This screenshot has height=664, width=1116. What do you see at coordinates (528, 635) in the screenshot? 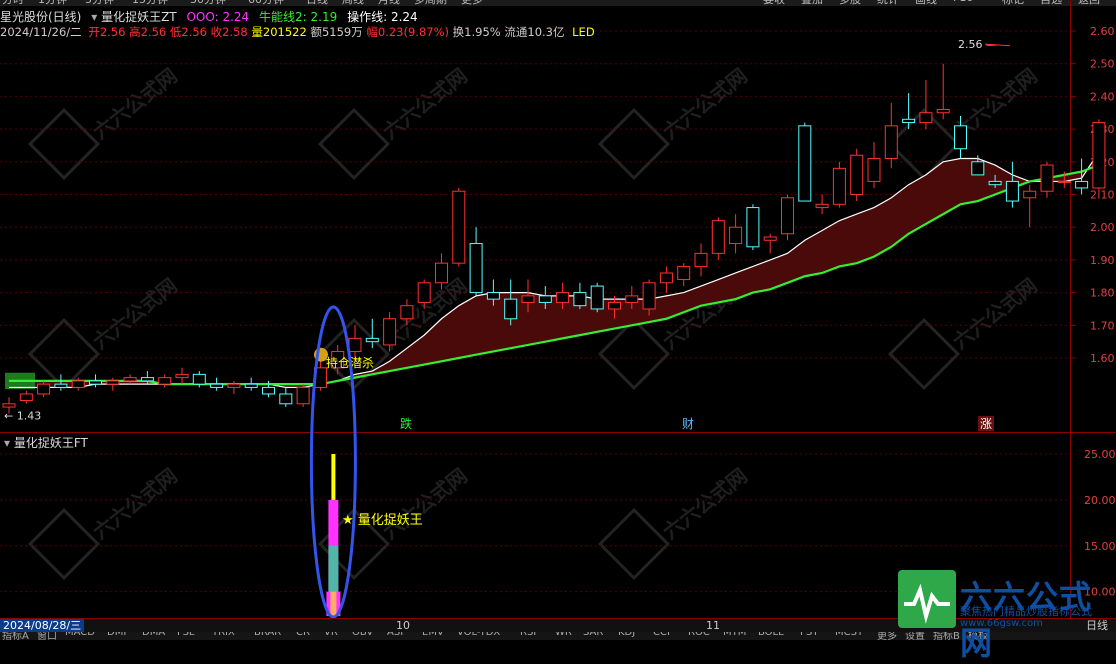
I see `indicator-tab: RSI` at bounding box center [528, 635].